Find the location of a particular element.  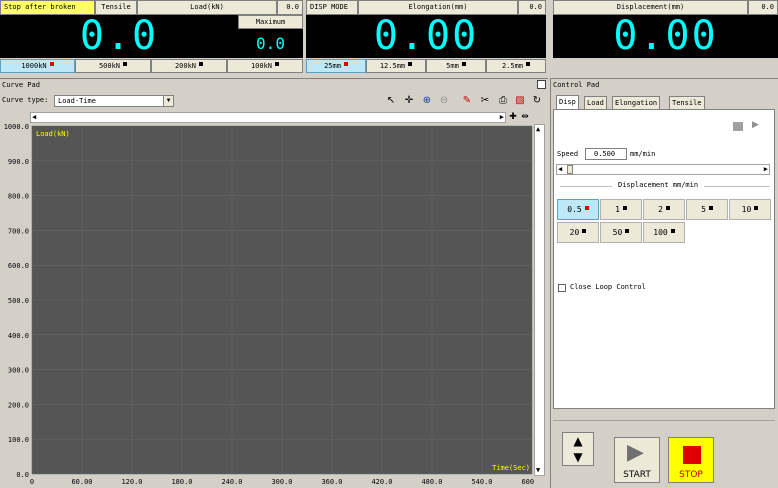

chart-x-label: Time(Sec) is located at coordinates (511, 468).